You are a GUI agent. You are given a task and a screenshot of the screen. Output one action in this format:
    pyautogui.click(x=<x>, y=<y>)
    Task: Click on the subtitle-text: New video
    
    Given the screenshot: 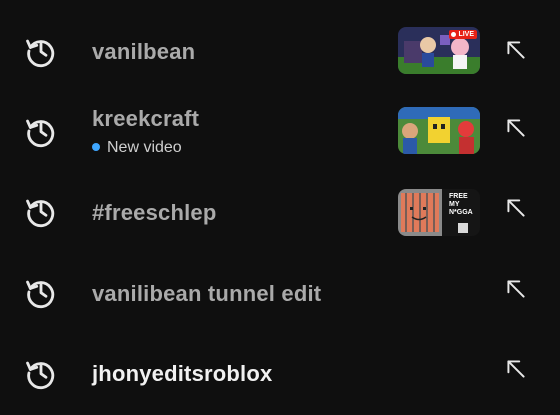 What is the action you would take?
    pyautogui.click(x=144, y=147)
    